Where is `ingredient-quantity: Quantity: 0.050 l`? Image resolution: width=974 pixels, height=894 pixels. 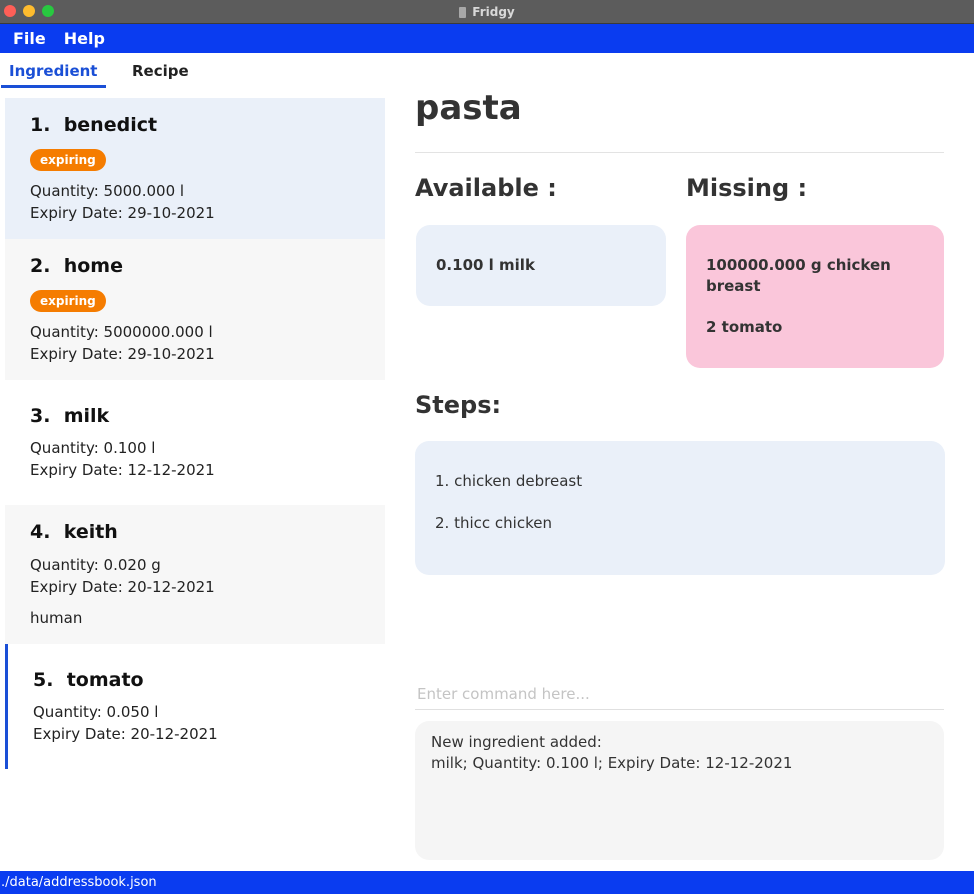 ingredient-quantity: Quantity: 0.050 l is located at coordinates (96, 712).